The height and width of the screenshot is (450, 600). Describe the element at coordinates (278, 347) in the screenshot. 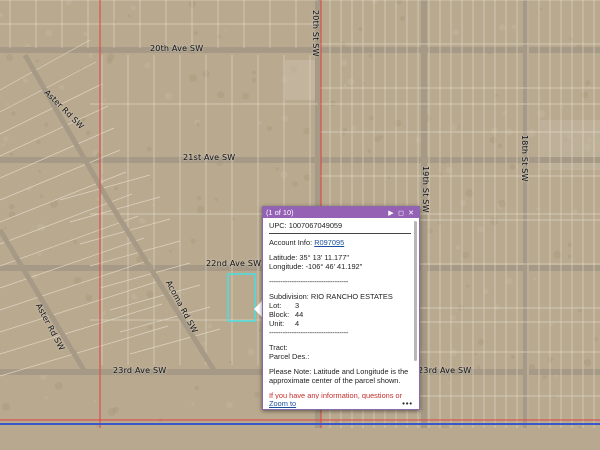

I see `tract-text: Tract:` at that location.